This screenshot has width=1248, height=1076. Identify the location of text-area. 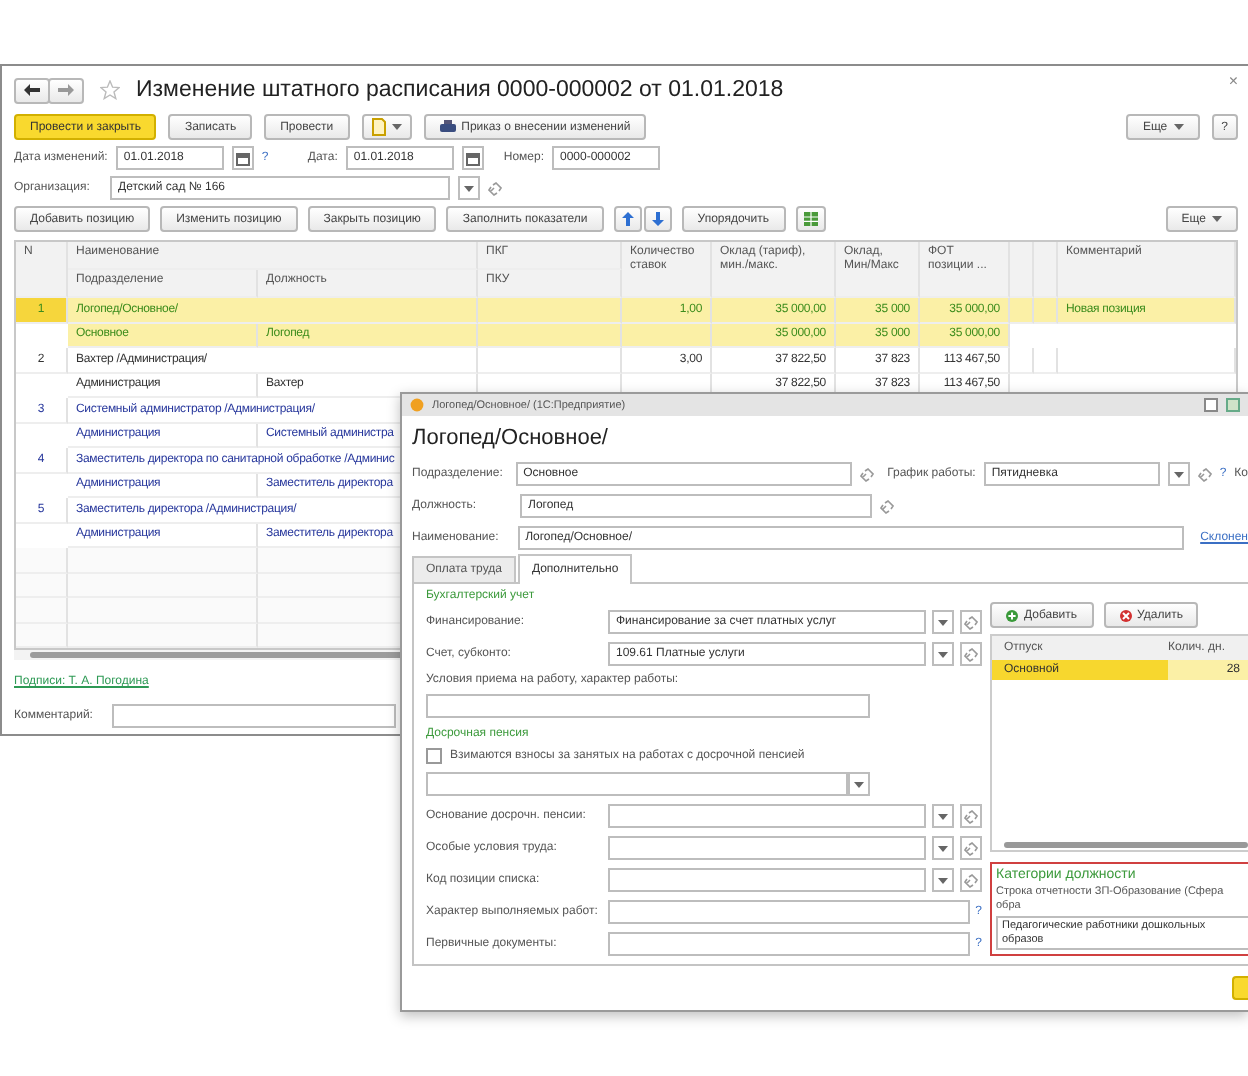
(648, 706).